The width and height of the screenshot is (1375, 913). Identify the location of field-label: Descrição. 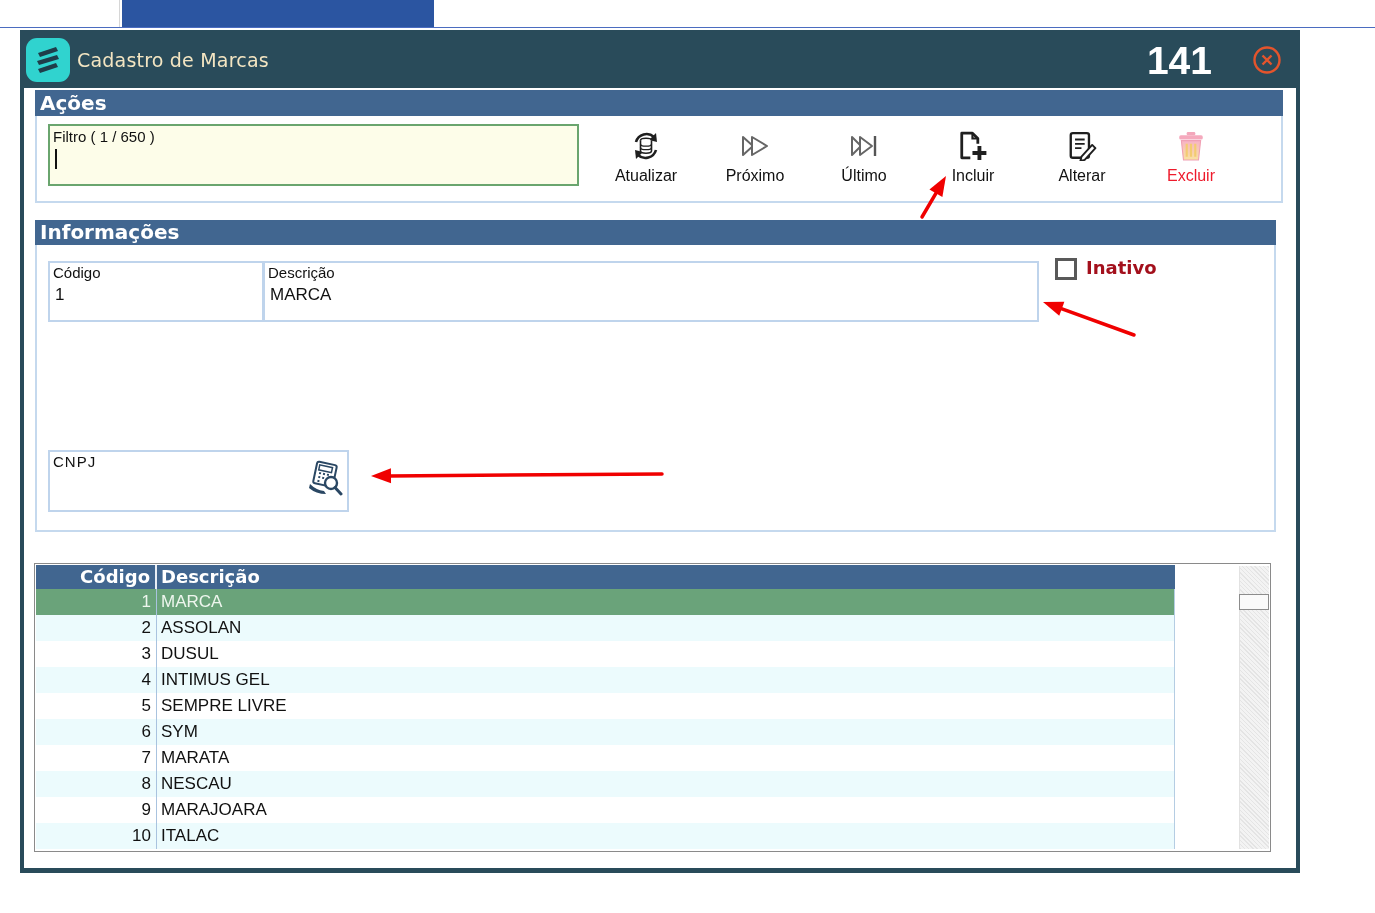
(302, 273).